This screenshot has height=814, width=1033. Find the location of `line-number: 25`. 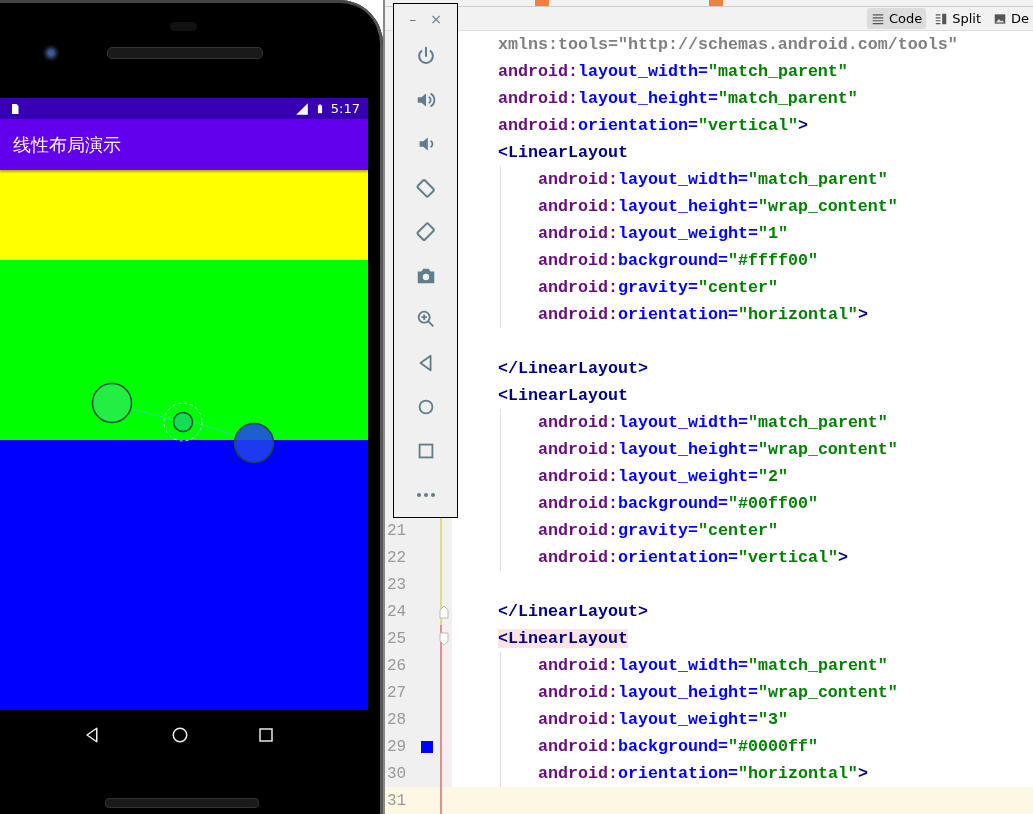

line-number: 25 is located at coordinates (397, 638).